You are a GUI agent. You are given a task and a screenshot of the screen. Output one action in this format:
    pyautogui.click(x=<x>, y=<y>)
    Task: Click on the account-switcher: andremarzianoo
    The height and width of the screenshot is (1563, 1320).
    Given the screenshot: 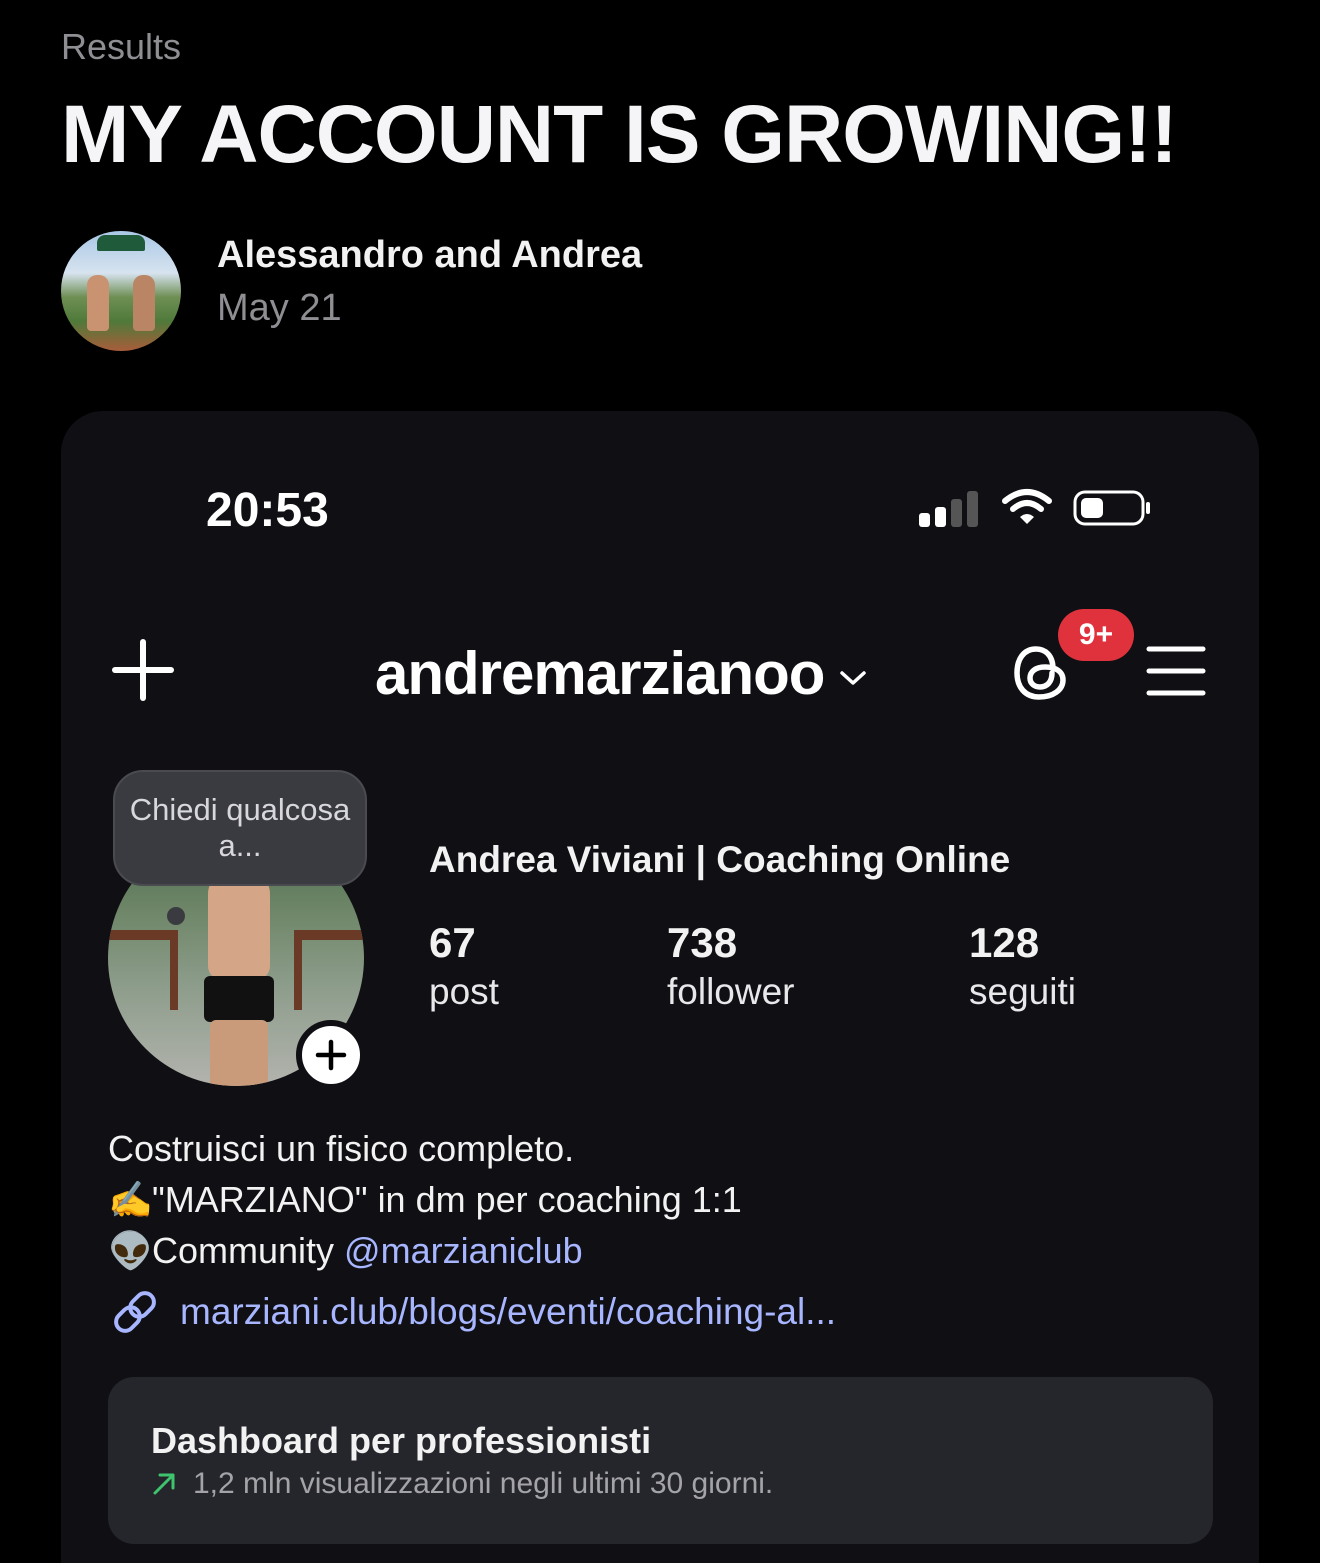 What is the action you would take?
    pyautogui.click(x=621, y=673)
    